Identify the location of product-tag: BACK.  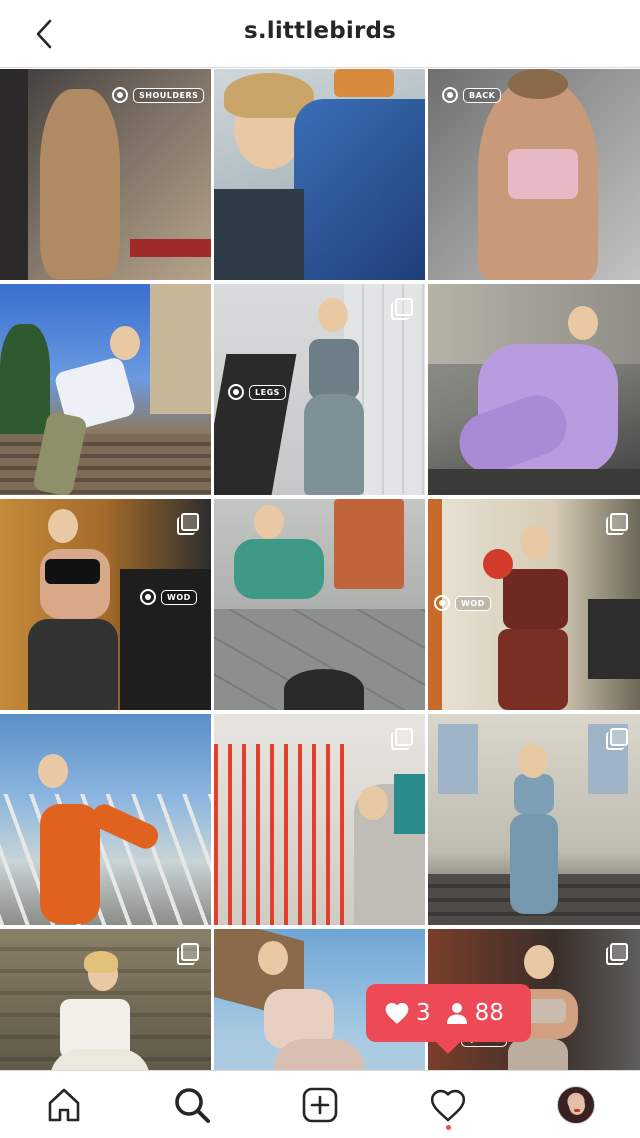
(472, 95).